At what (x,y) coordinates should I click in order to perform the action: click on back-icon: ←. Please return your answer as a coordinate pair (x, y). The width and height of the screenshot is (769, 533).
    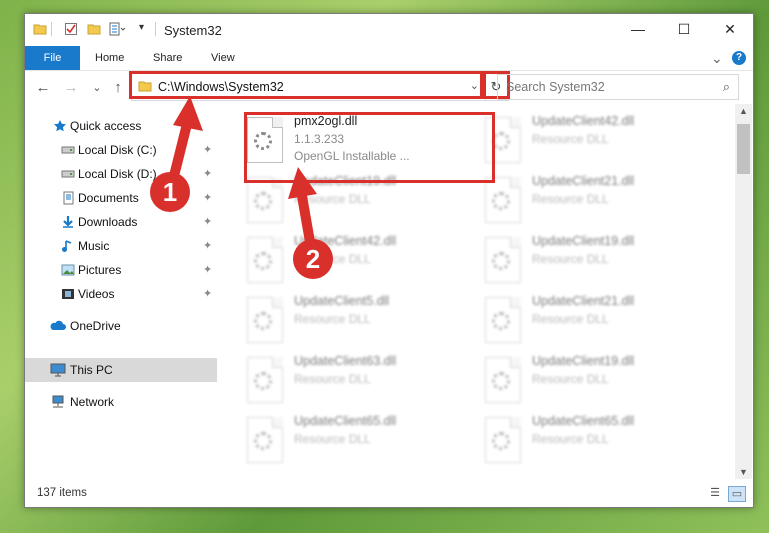
    Looking at the image, I should click on (43, 88).